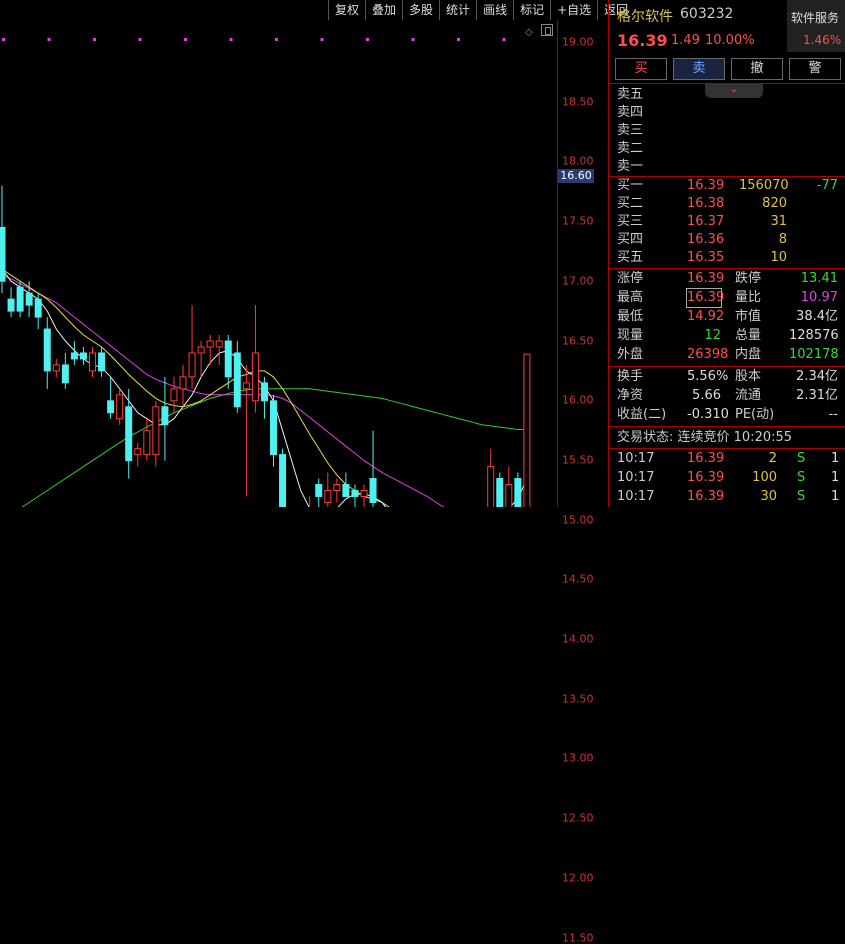 Image resolution: width=845 pixels, height=944 pixels. What do you see at coordinates (630, 148) in the screenshot?
I see `ask-label: 卖二` at bounding box center [630, 148].